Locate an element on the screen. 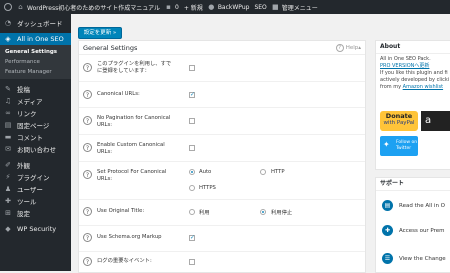 The width and height of the screenshot is (450, 273). setting-label: Use Schema.org Markup is located at coordinates (129, 237).